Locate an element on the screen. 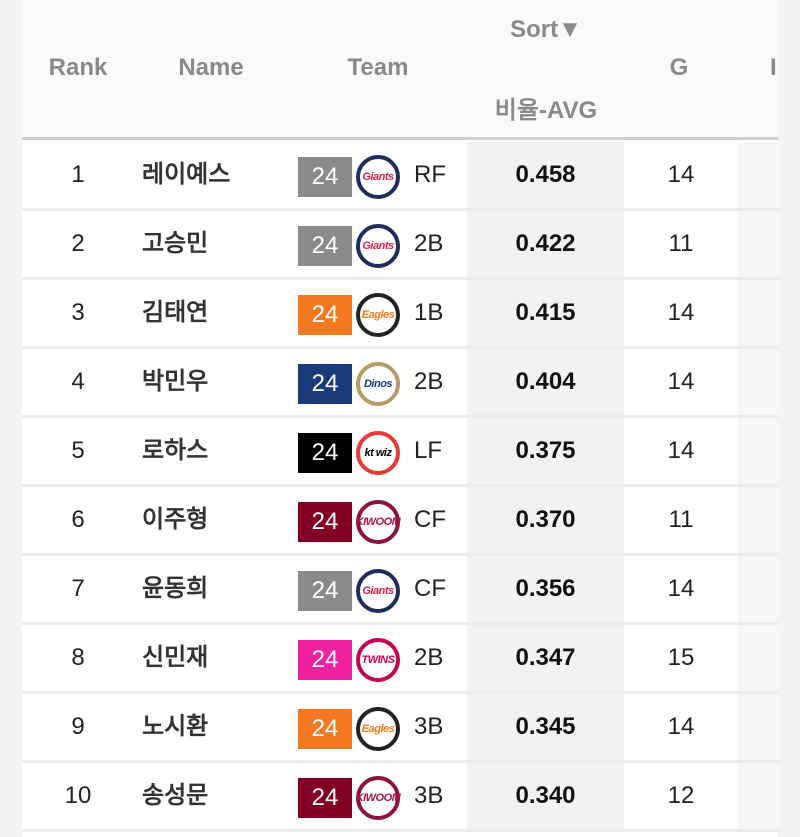 This screenshot has width=800, height=837. rank-cell: 10 is located at coordinates (78, 795).